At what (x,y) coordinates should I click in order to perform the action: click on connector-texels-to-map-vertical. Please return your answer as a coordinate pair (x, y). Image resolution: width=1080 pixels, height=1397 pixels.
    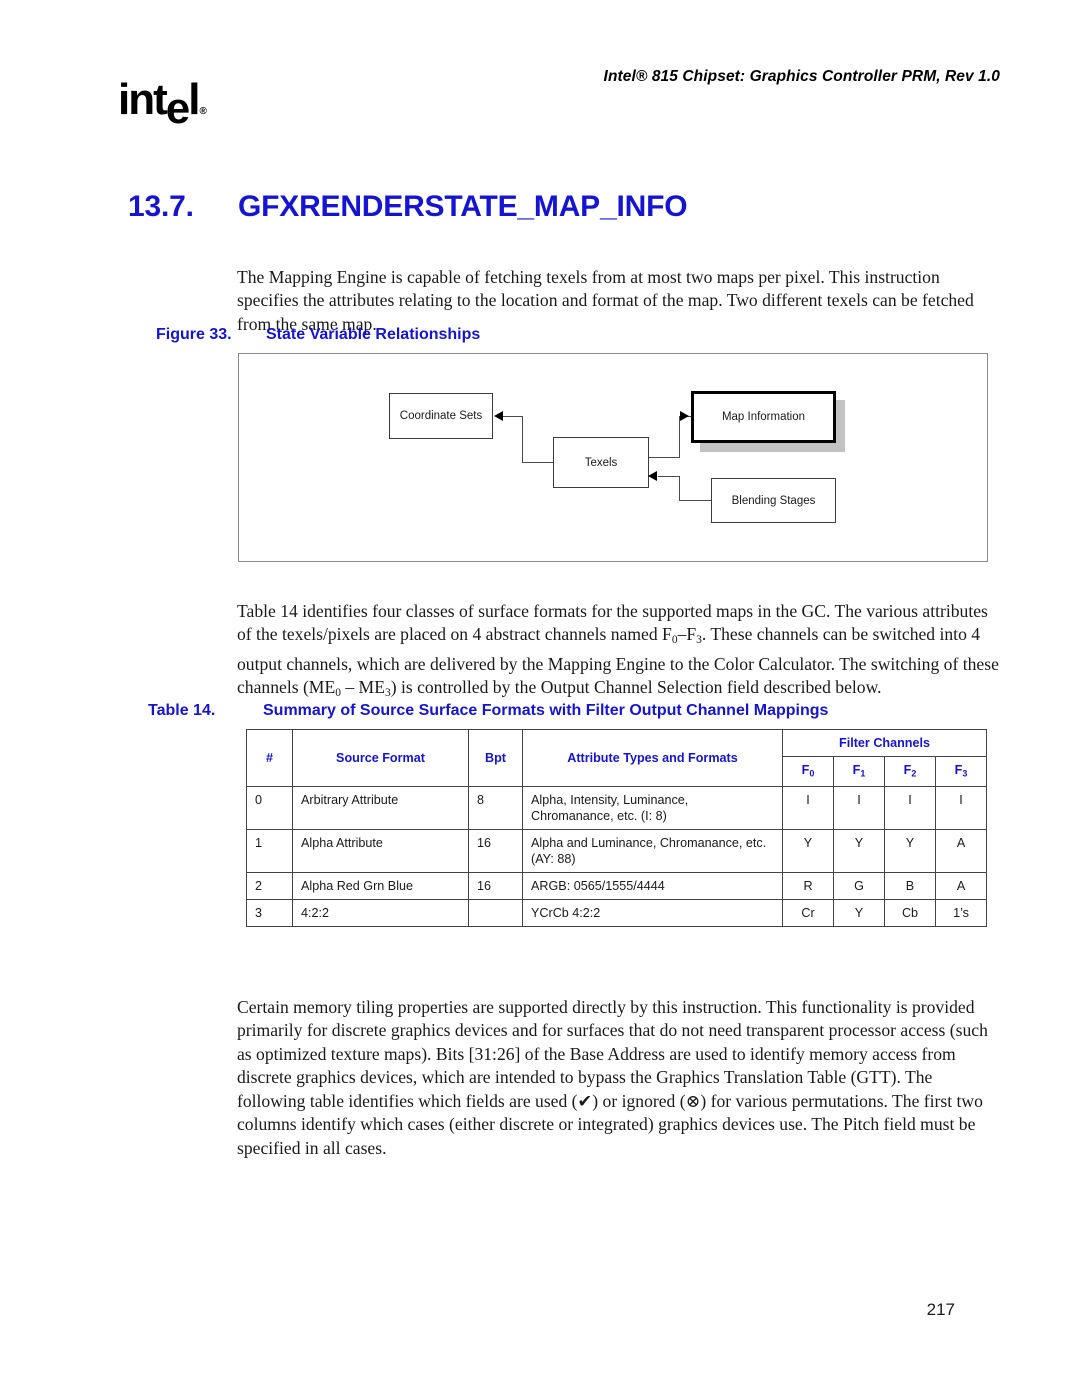
    Looking at the image, I should click on (680, 437).